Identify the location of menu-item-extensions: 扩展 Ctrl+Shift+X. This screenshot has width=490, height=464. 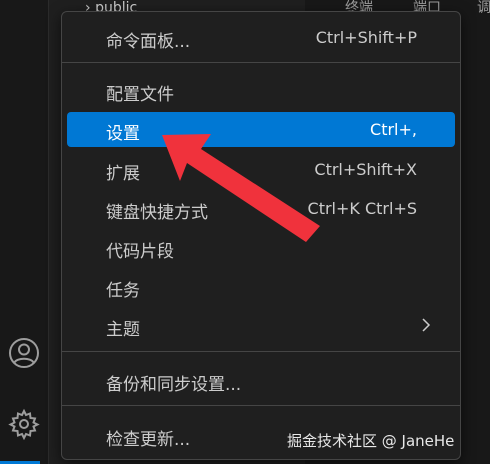
(261, 169).